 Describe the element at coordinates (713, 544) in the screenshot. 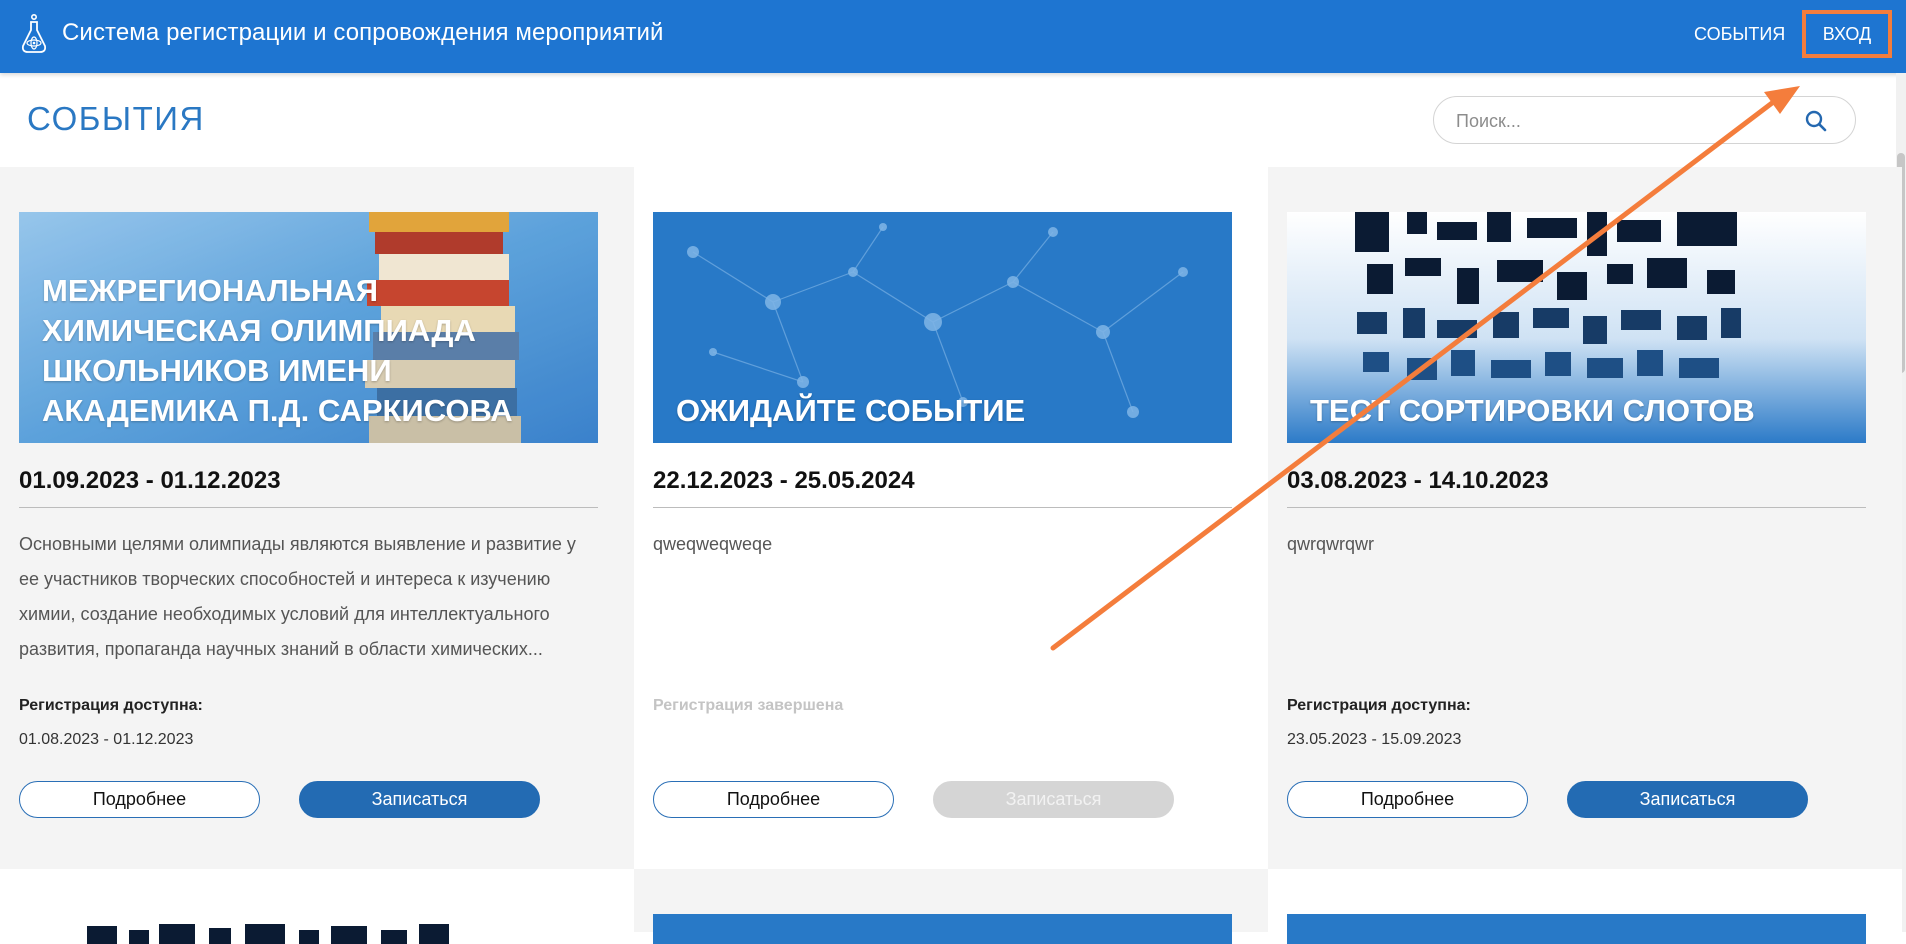

I see `event-description: qweqweqweqe` at that location.